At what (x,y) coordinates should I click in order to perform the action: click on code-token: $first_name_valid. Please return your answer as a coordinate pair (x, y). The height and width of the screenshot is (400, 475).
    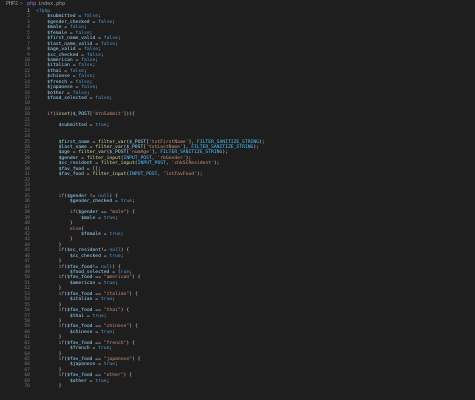
    Looking at the image, I should click on (71, 39).